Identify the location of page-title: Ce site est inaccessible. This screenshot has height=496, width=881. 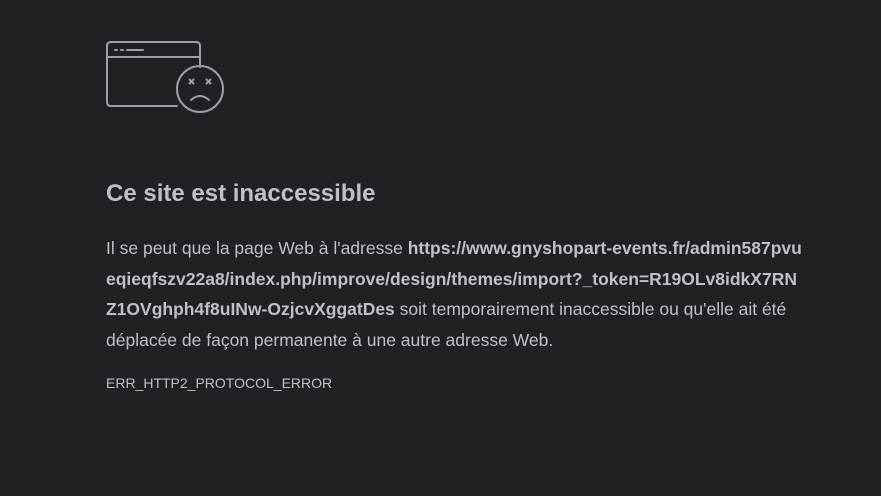
(241, 193).